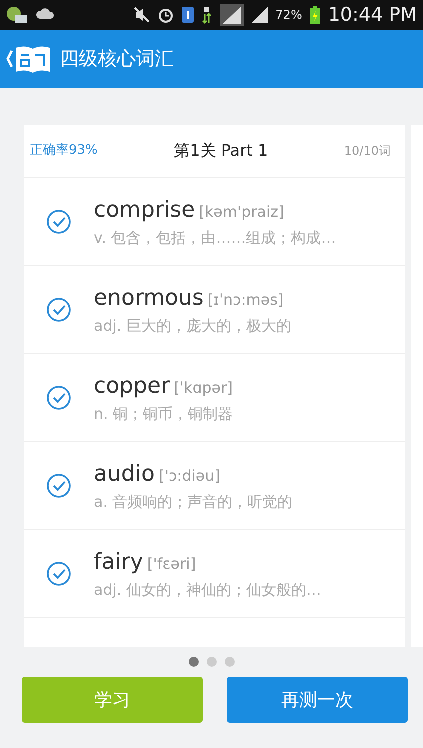 The width and height of the screenshot is (423, 748). What do you see at coordinates (289, 15) in the screenshot?
I see `battery-percent: 72%` at bounding box center [289, 15].